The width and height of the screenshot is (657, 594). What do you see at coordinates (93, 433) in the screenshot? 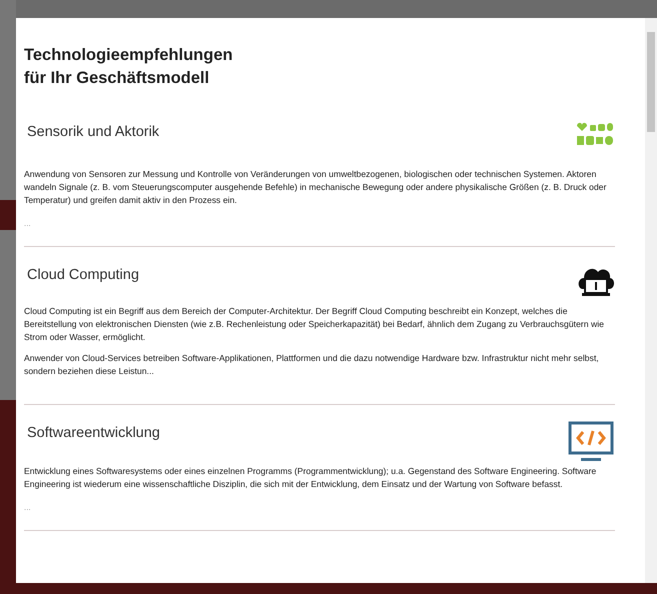
I see `section-heading: Softwareentwicklung` at bounding box center [93, 433].